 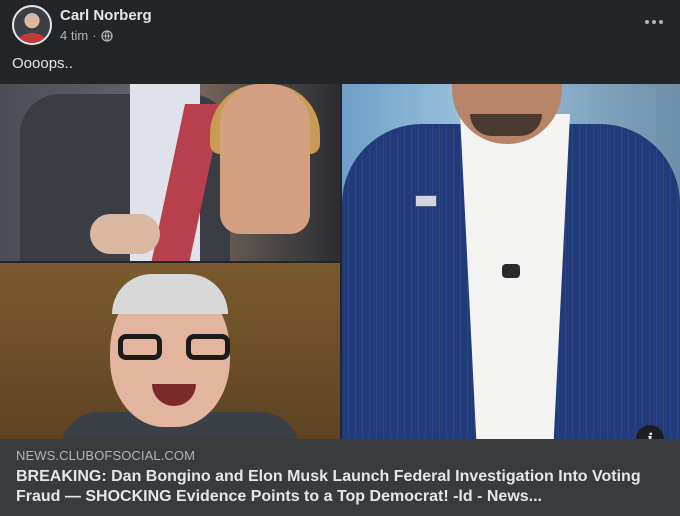 I want to click on post-header: Carl Norberg 4 tim ·, so click(x=340, y=24).